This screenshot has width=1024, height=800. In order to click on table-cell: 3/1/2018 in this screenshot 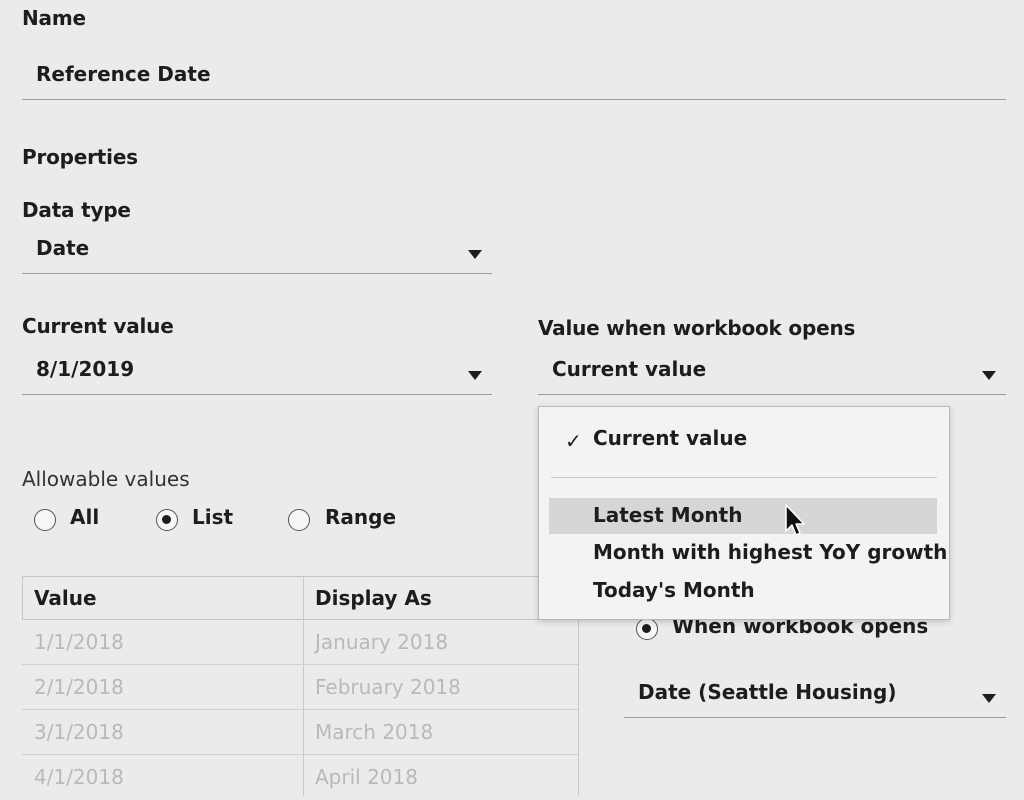, I will do `click(79, 732)`.